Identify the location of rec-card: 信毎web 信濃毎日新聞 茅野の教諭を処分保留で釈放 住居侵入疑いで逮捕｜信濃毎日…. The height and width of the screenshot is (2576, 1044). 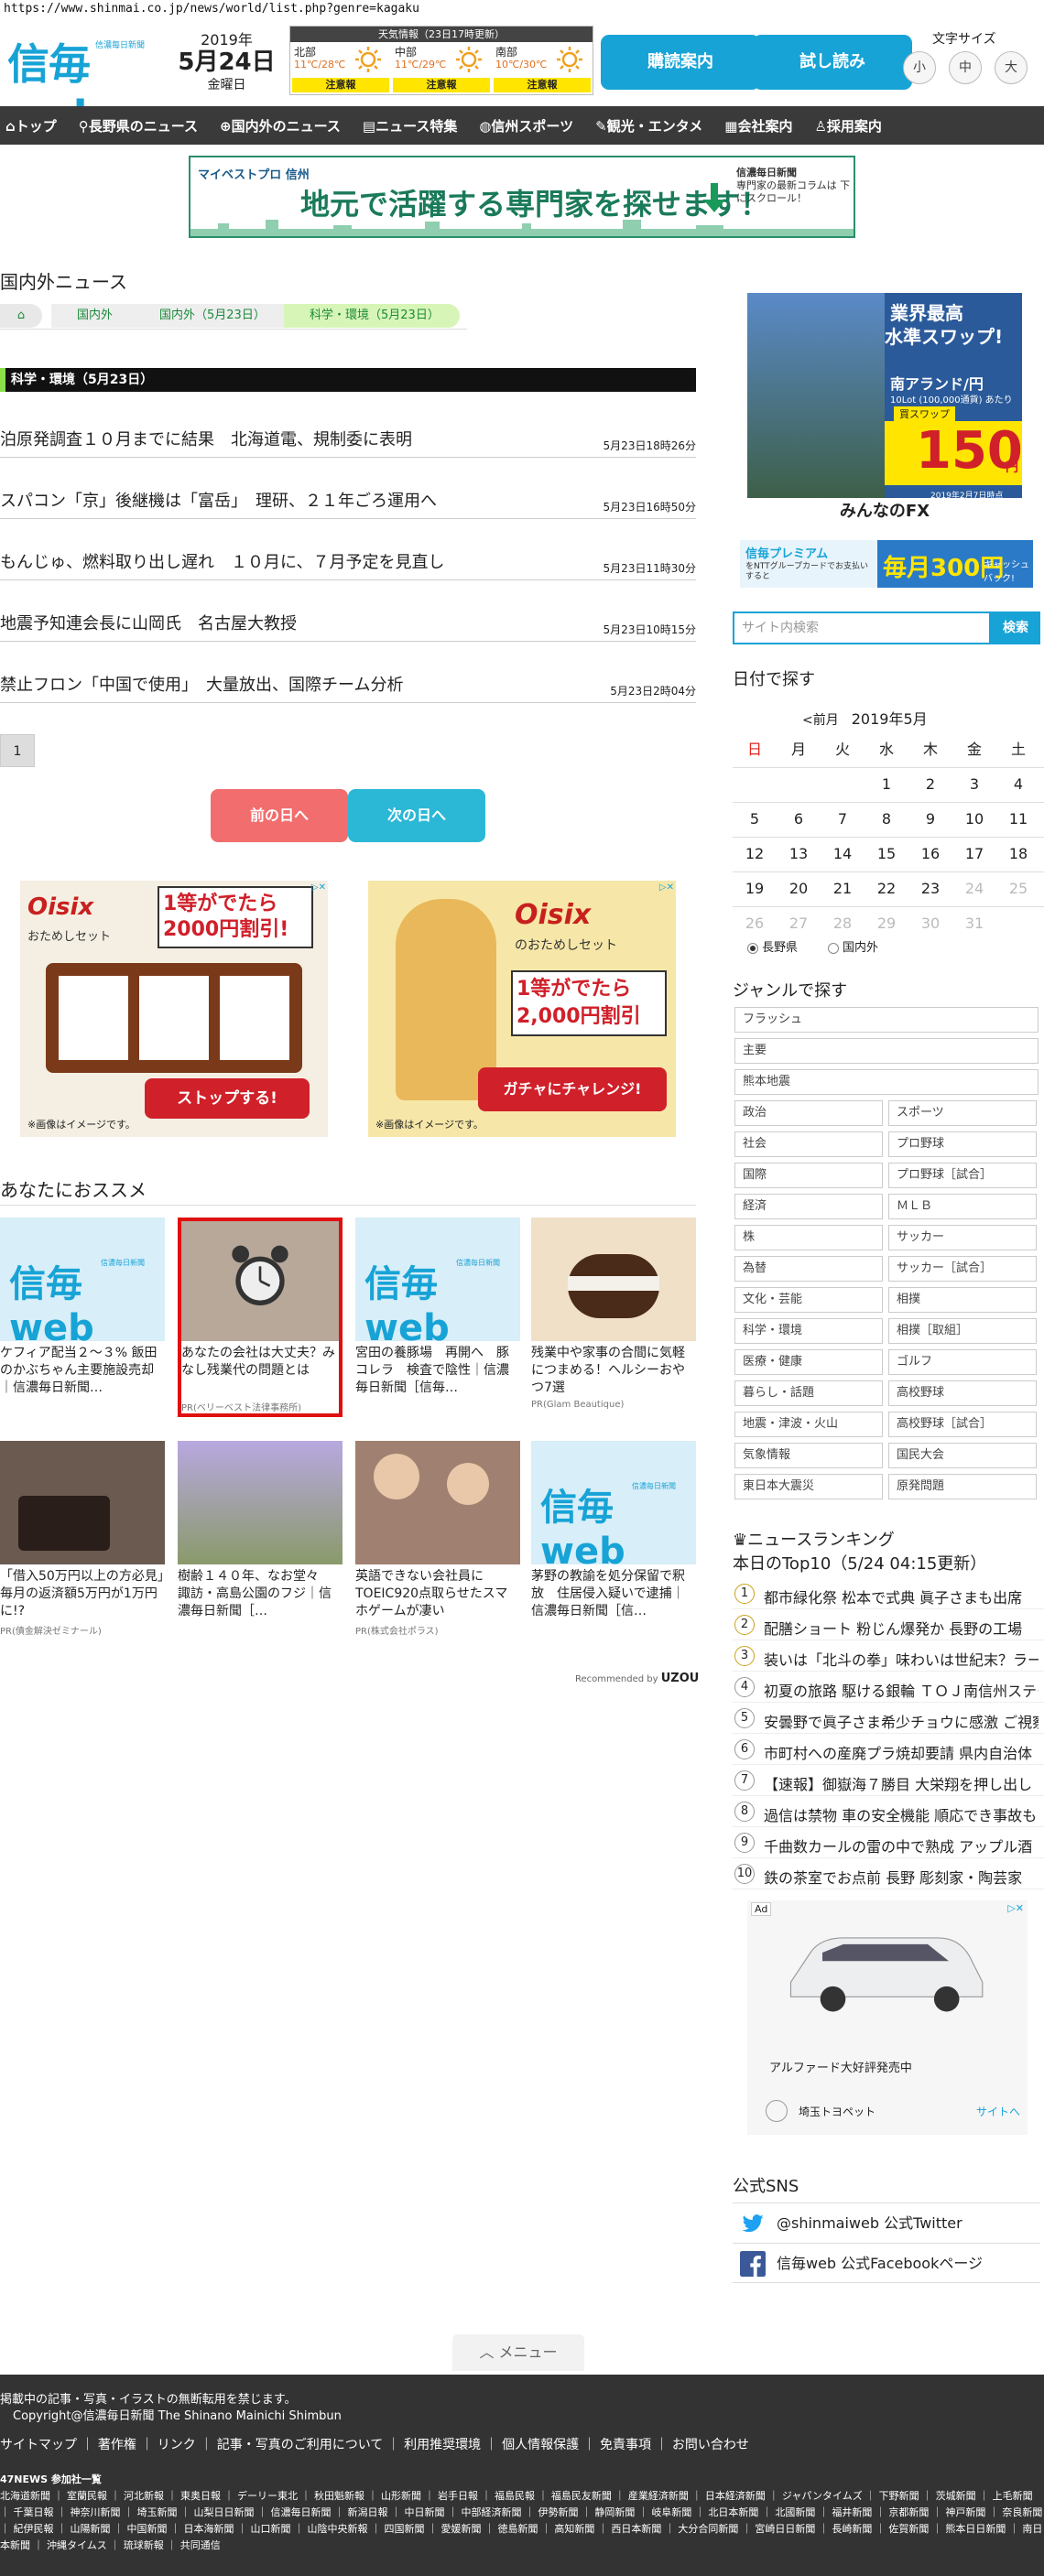
(614, 1540).